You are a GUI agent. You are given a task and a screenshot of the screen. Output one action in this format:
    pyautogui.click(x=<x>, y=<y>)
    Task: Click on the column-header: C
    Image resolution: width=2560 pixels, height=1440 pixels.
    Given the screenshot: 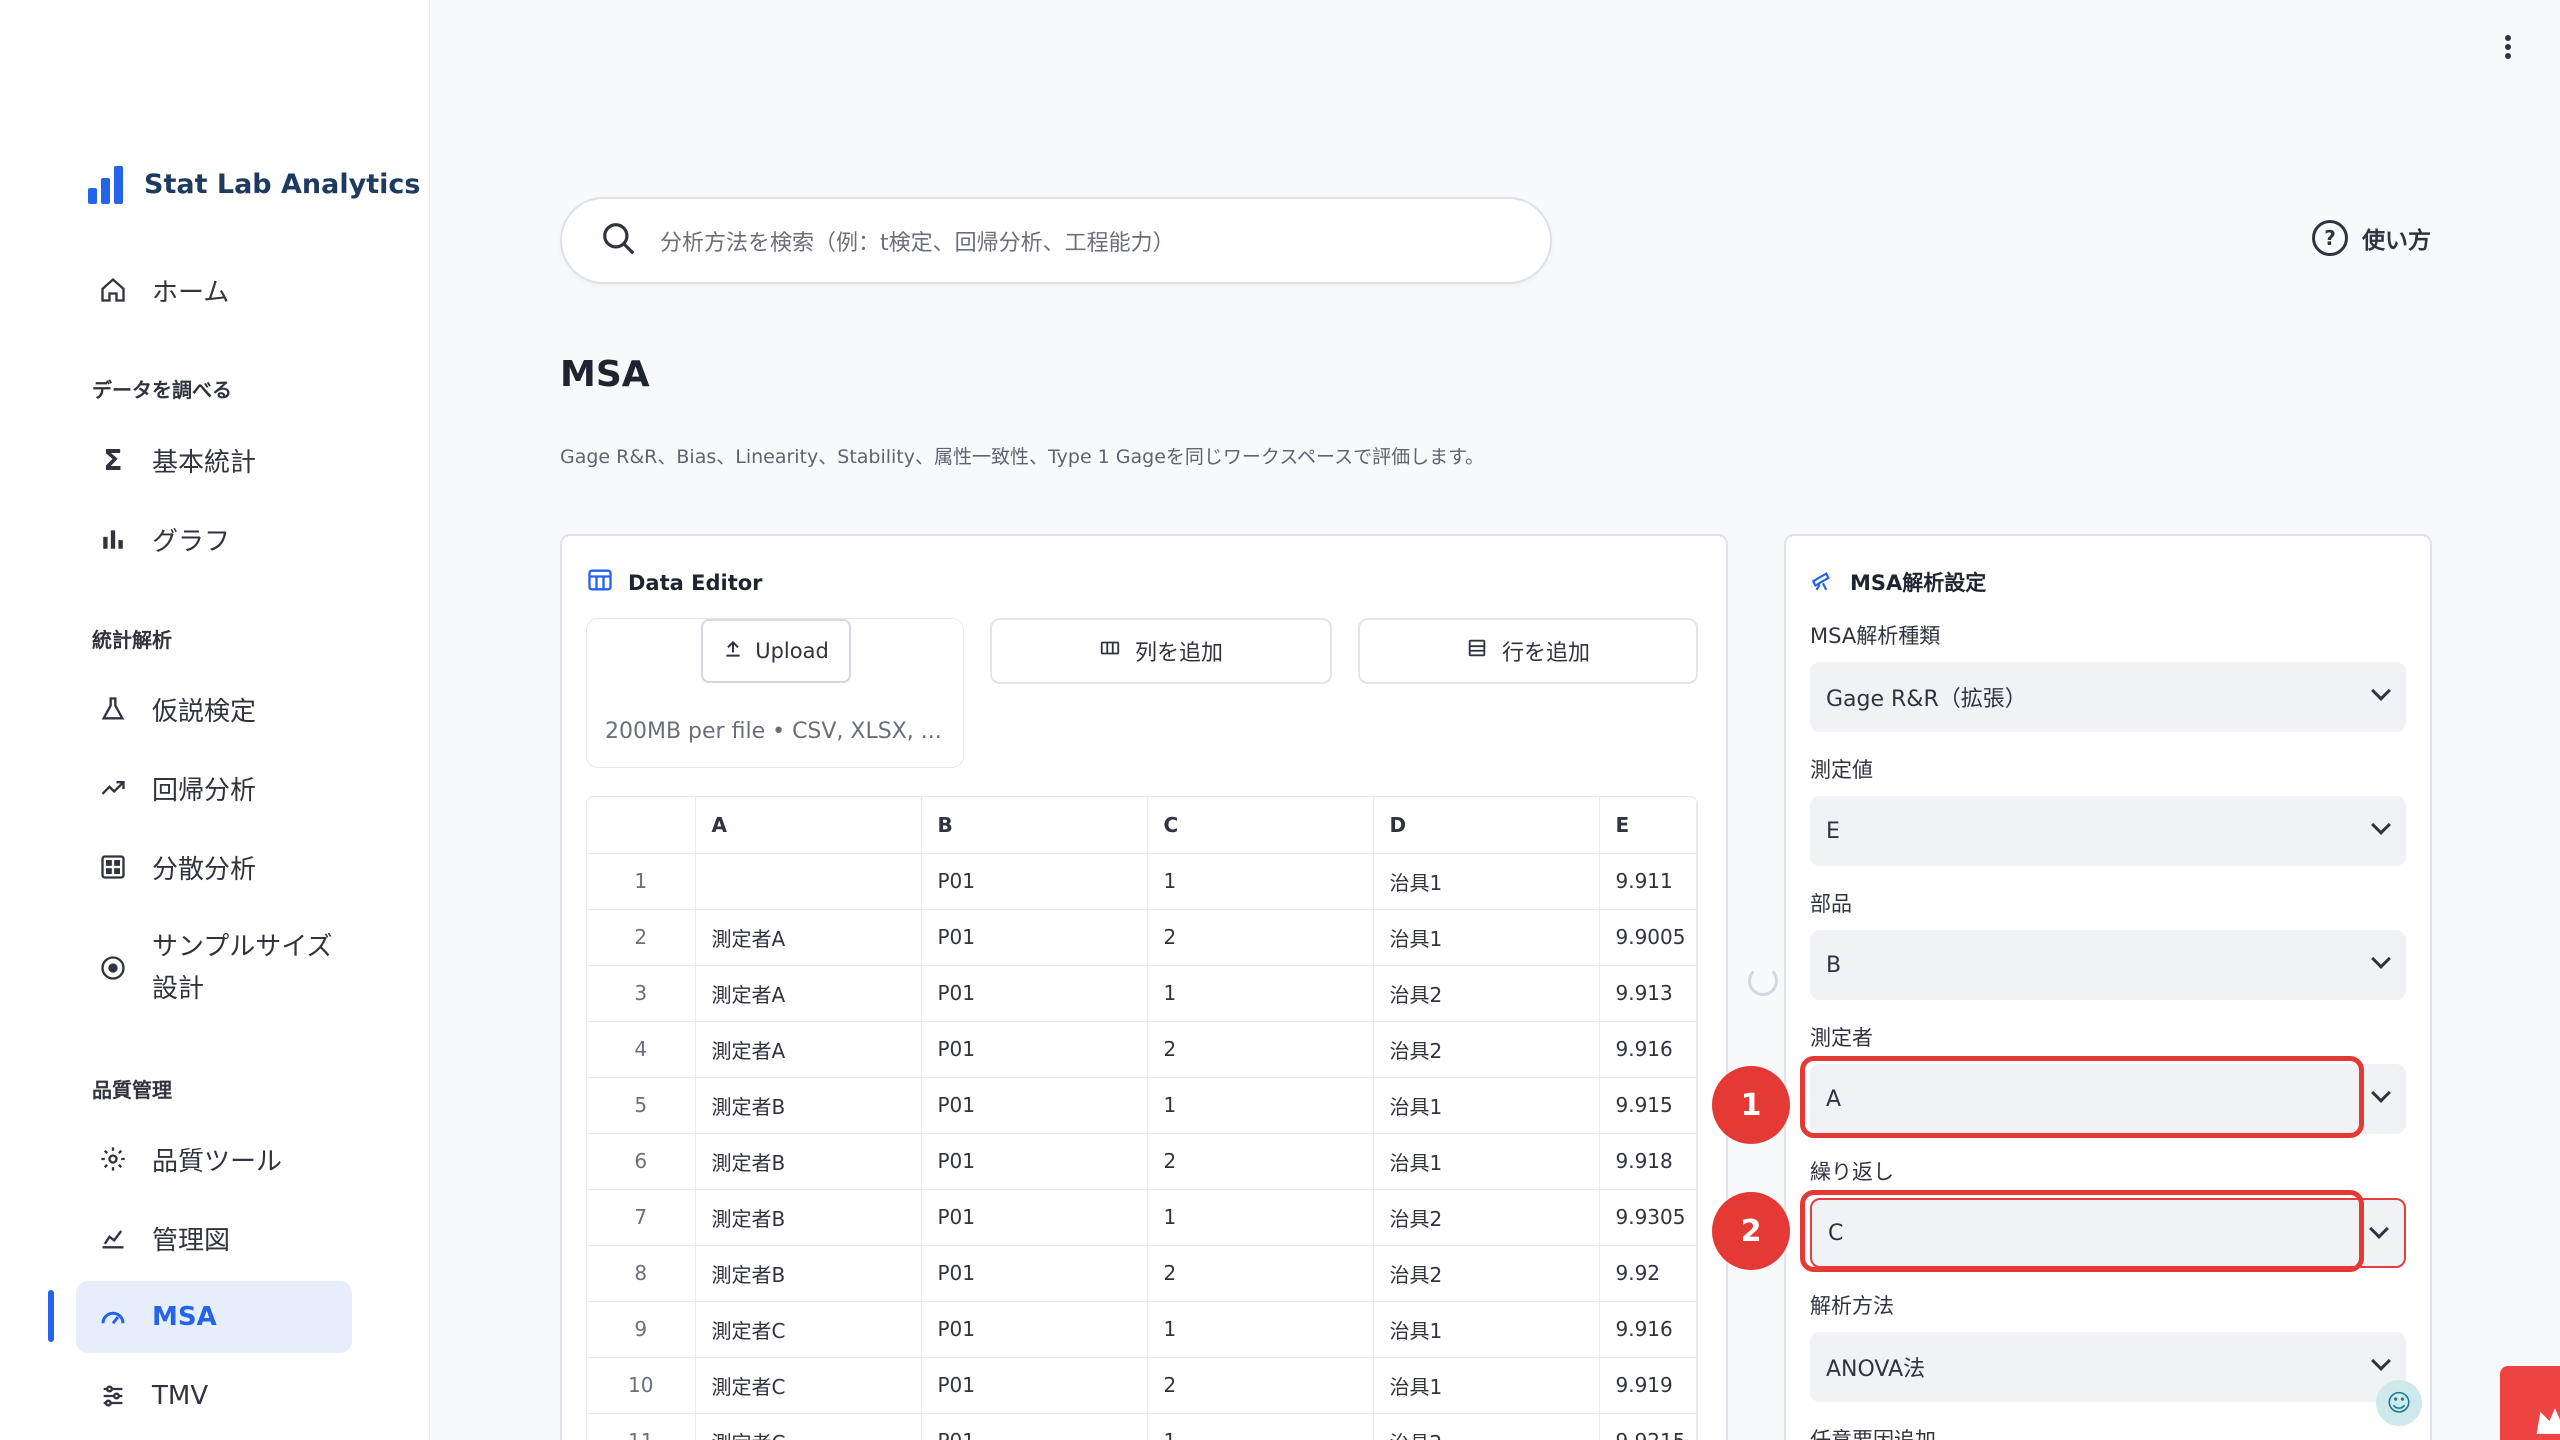 What is the action you would take?
    pyautogui.click(x=1260, y=825)
    